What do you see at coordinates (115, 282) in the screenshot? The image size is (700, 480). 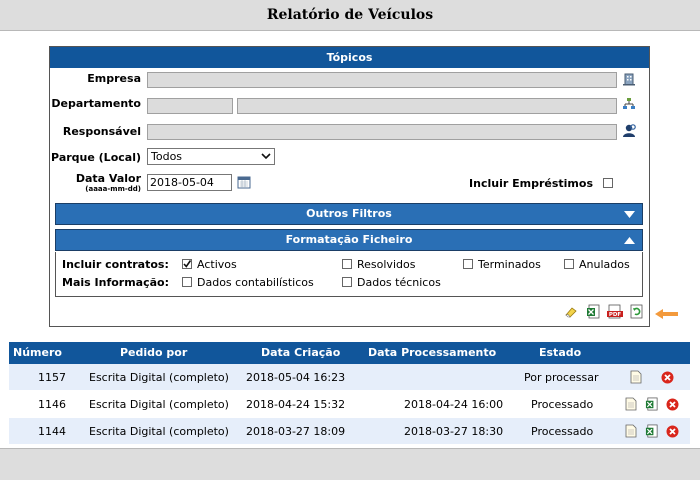 I see `mais-informacao-label: Mais Informação:` at bounding box center [115, 282].